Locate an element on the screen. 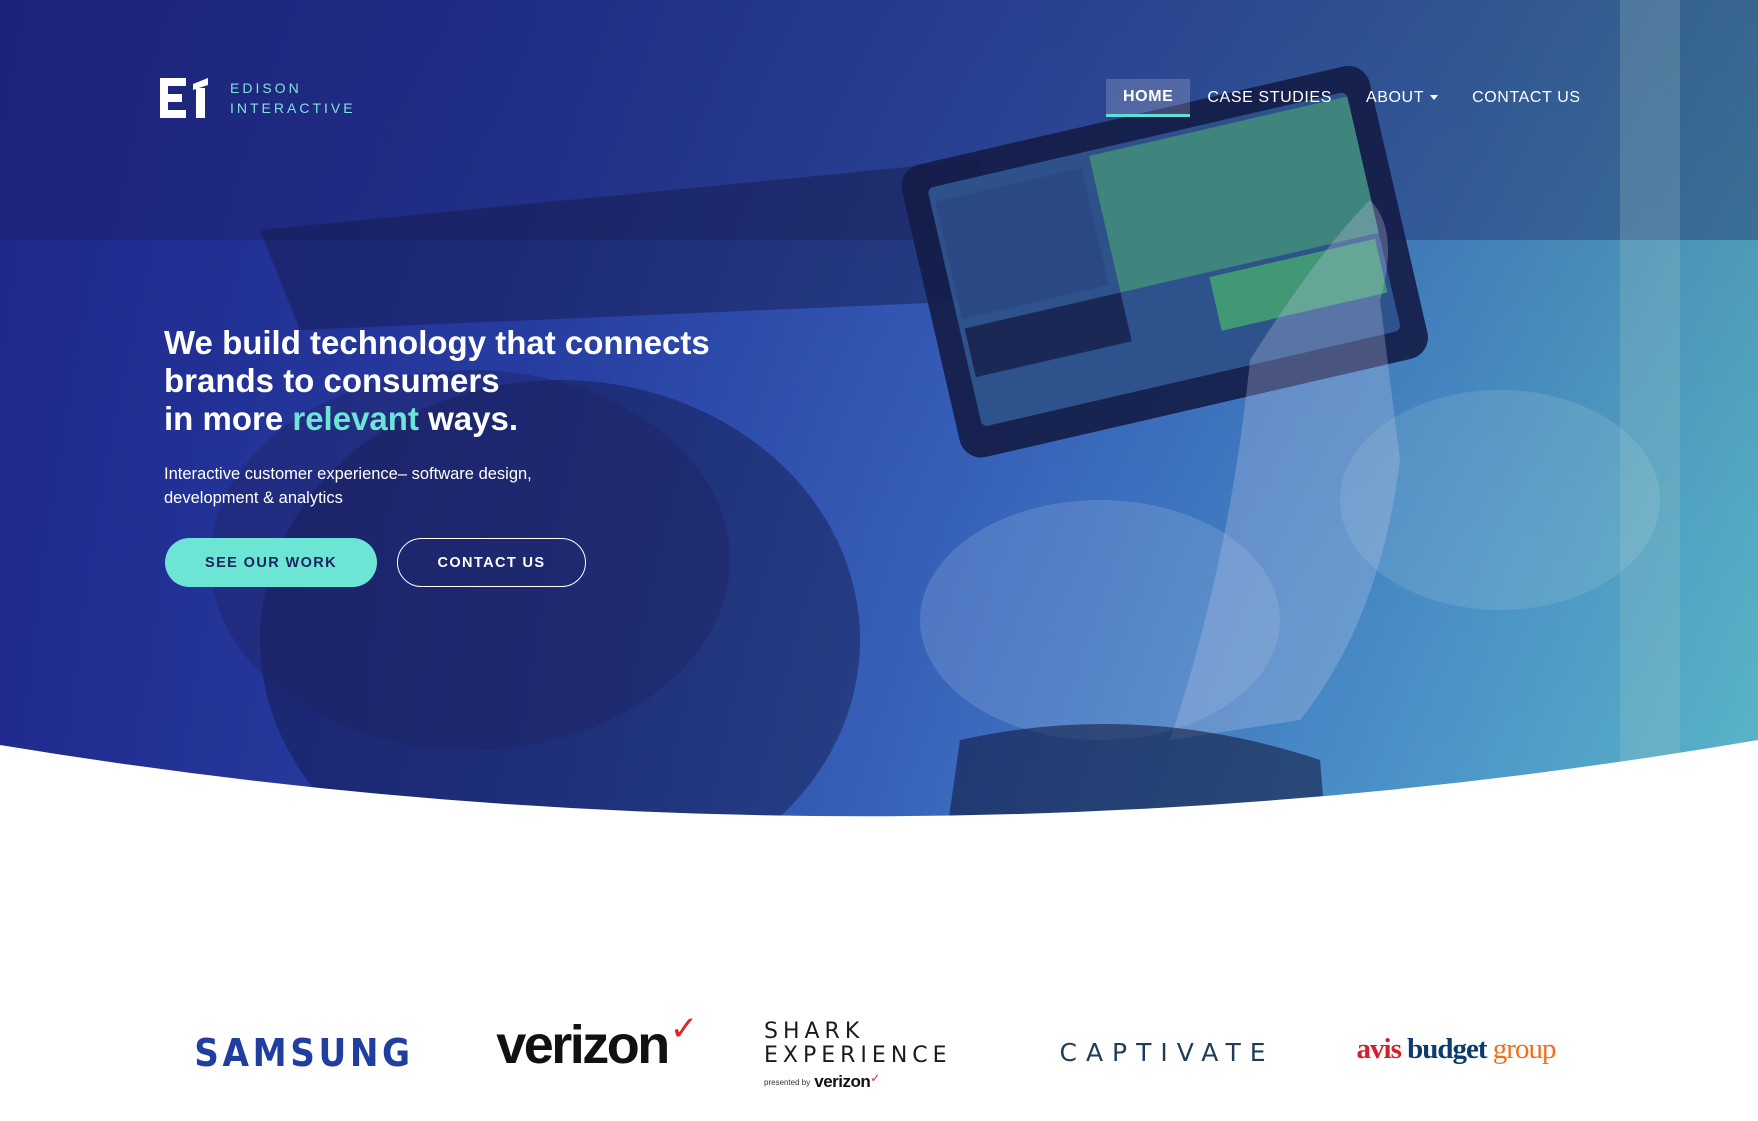 This screenshot has width=1758, height=1121. shark-verizon-wordmark: verizon✓ is located at coordinates (847, 1081).